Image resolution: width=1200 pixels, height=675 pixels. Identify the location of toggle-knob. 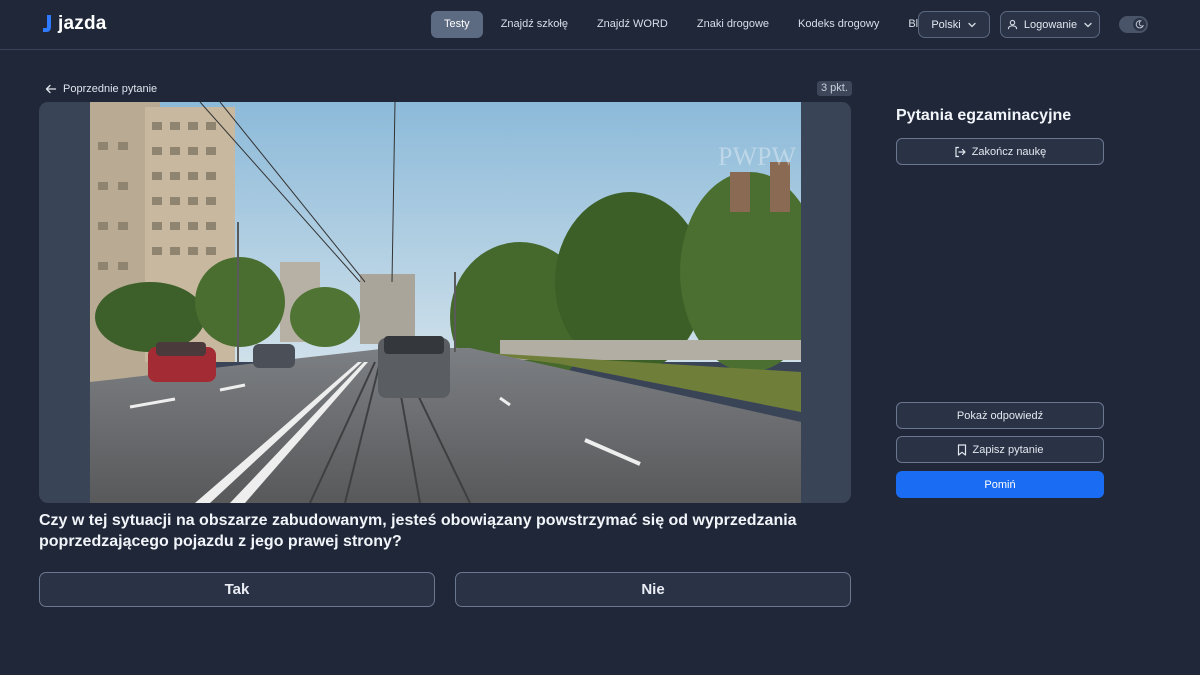
(1139, 24).